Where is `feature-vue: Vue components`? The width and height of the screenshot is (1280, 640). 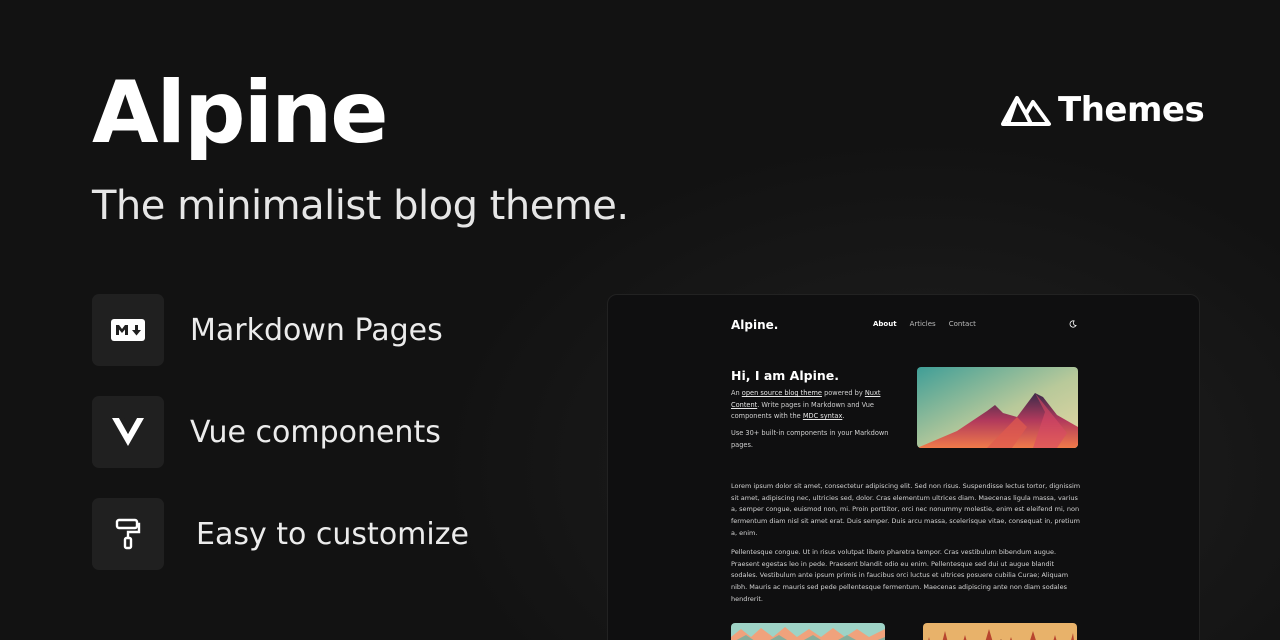 feature-vue: Vue components is located at coordinates (266, 432).